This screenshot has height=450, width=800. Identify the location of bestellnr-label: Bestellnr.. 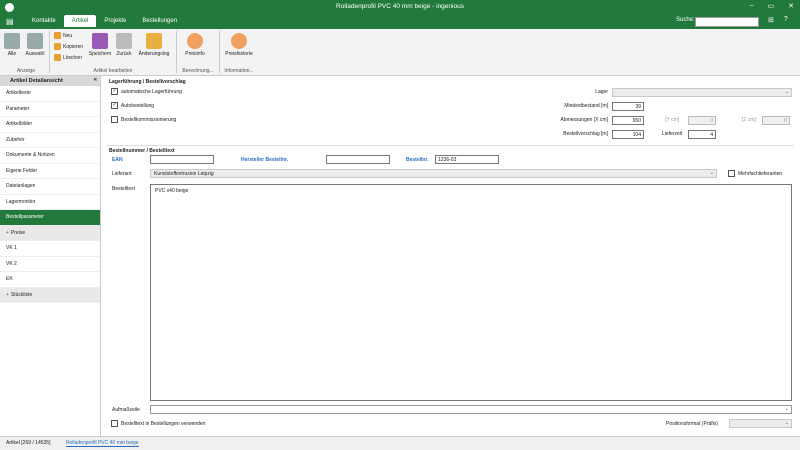
(417, 160).